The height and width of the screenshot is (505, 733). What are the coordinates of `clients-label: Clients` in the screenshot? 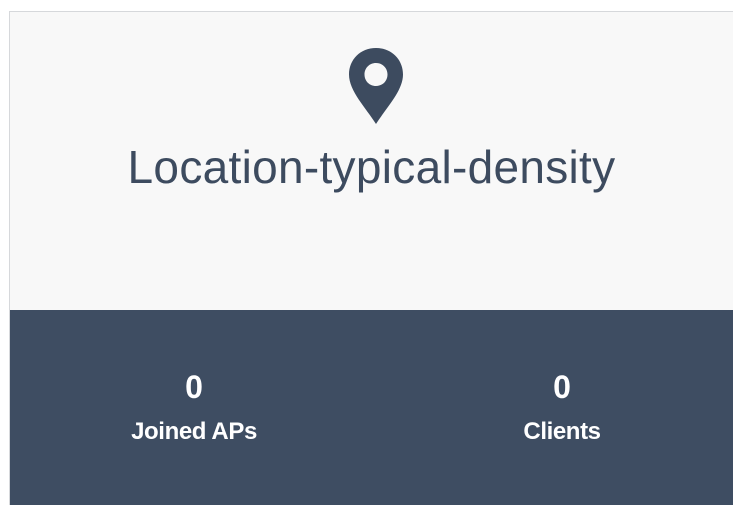 It's located at (562, 431).